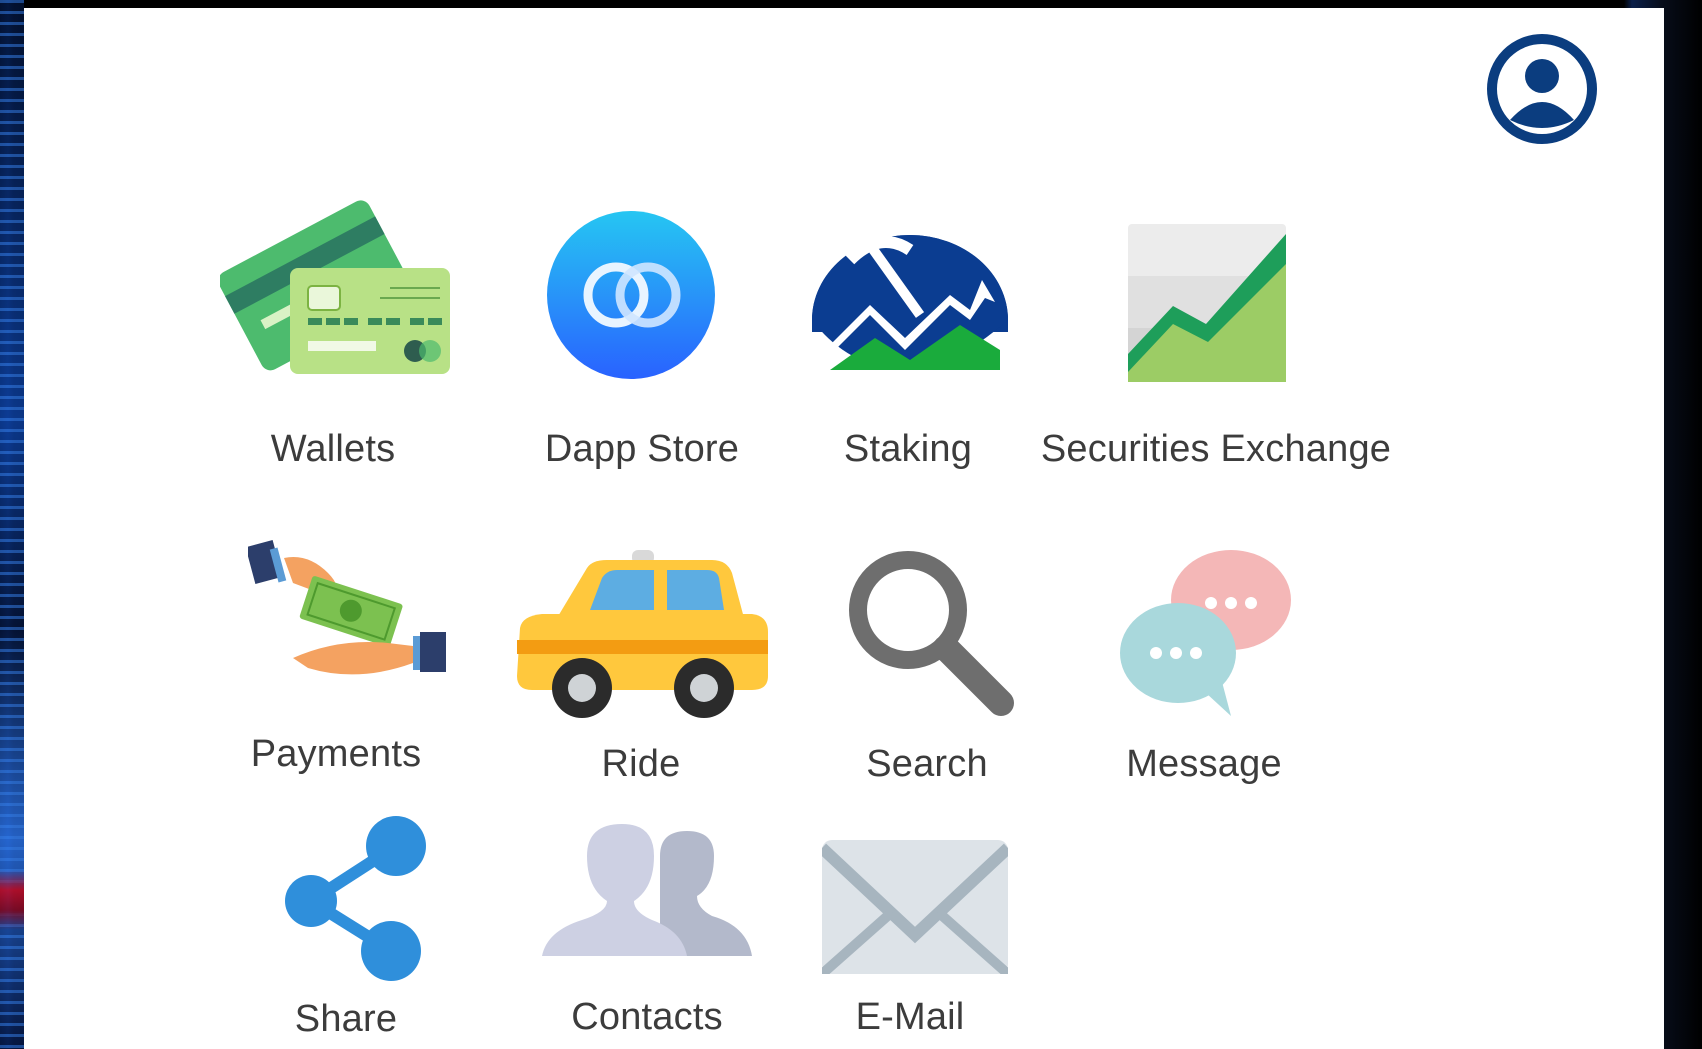  Describe the element at coordinates (12, 524) in the screenshot. I see `background-edge` at that location.